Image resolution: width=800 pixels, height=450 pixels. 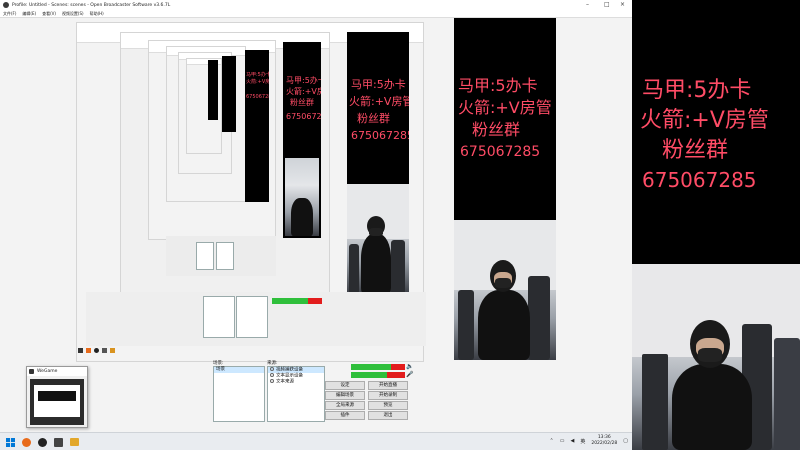 I want to click on preview-overlay-panel: 马甲:5办卡 火箭:+V房管 粉丝群 675067285, so click(x=505, y=189).